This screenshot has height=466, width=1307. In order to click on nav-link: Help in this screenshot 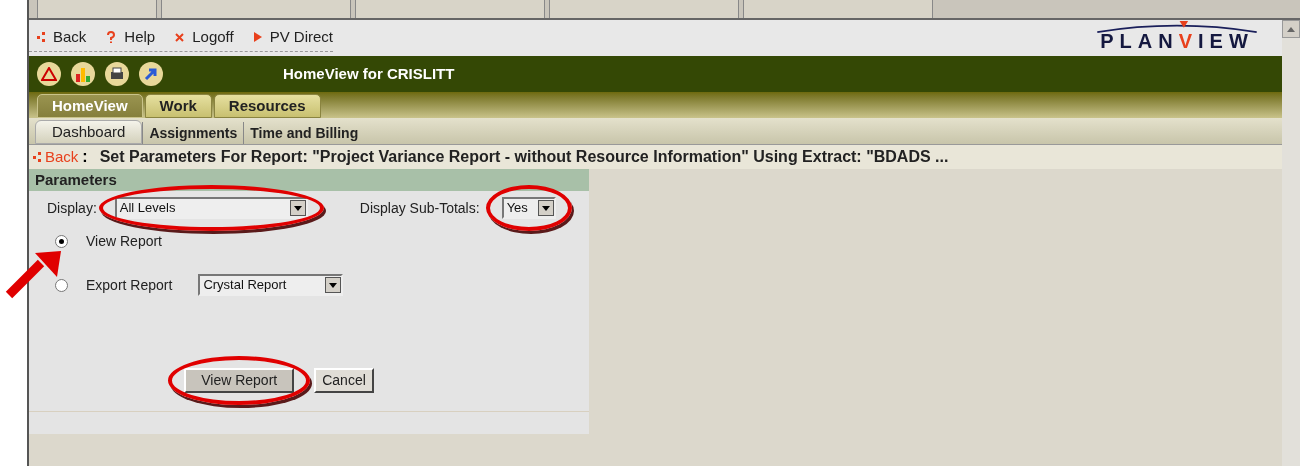, I will do `click(131, 37)`.